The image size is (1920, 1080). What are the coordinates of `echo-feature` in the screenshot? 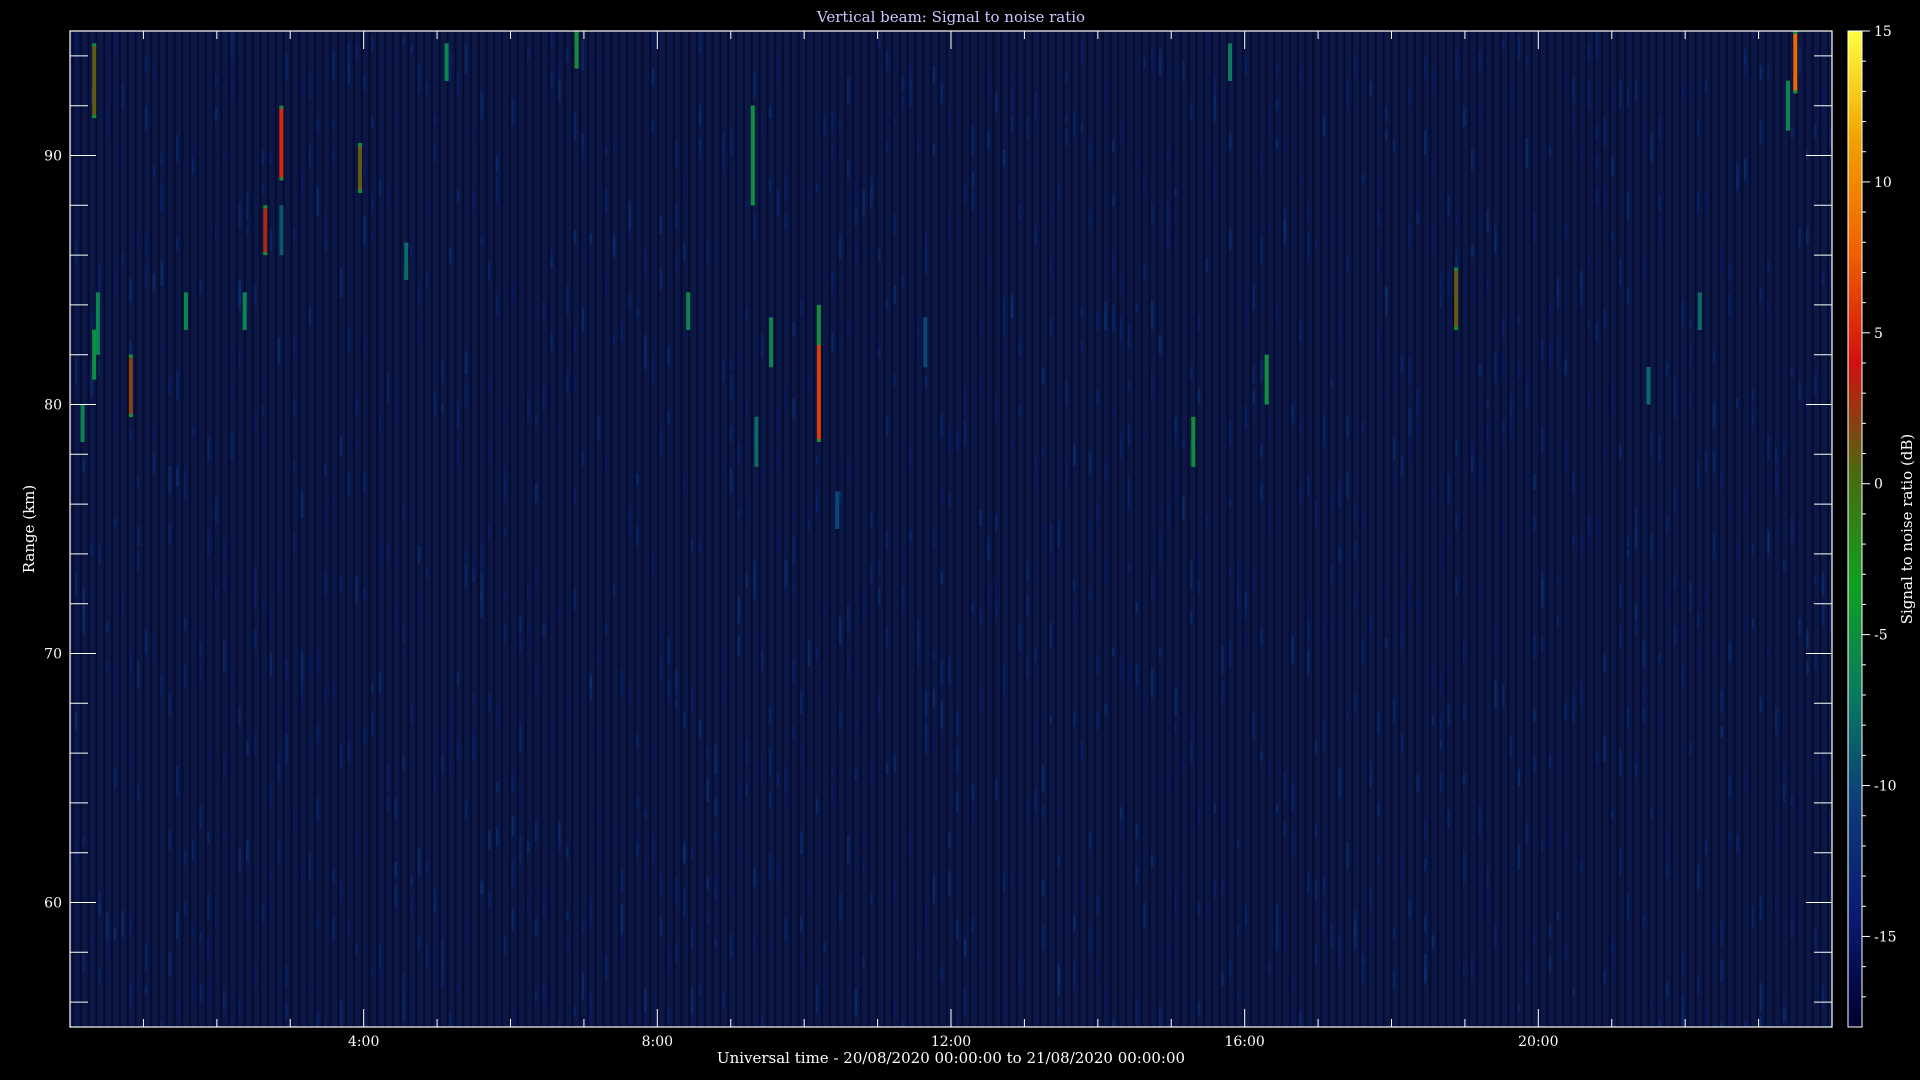 It's located at (244, 311).